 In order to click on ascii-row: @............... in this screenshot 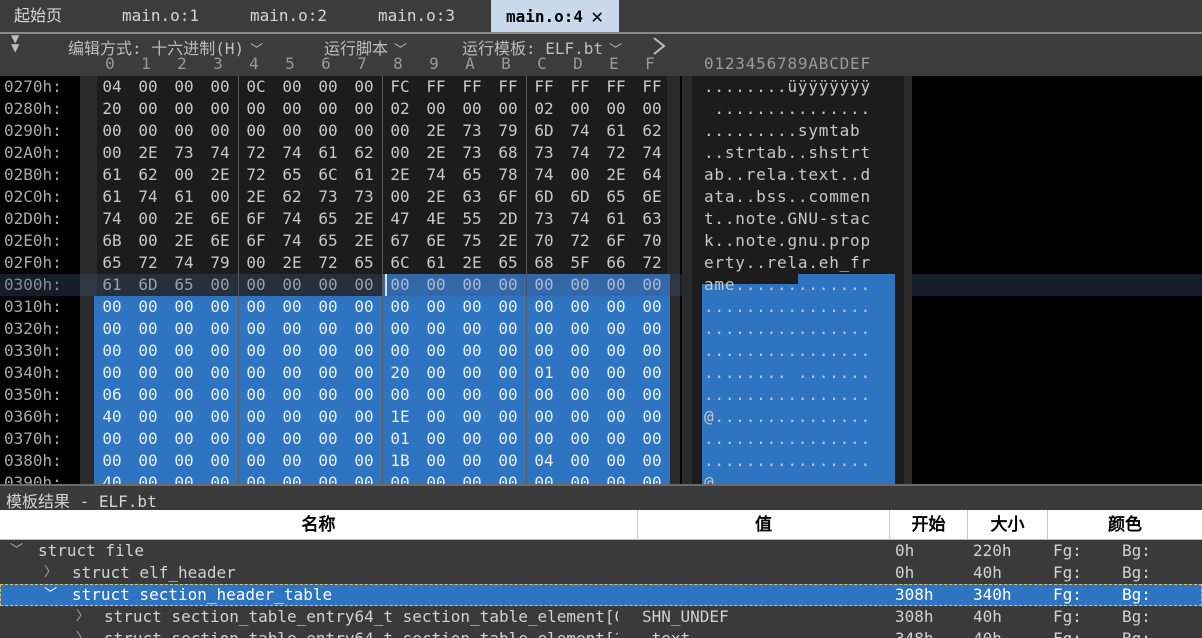, I will do `click(787, 417)`.